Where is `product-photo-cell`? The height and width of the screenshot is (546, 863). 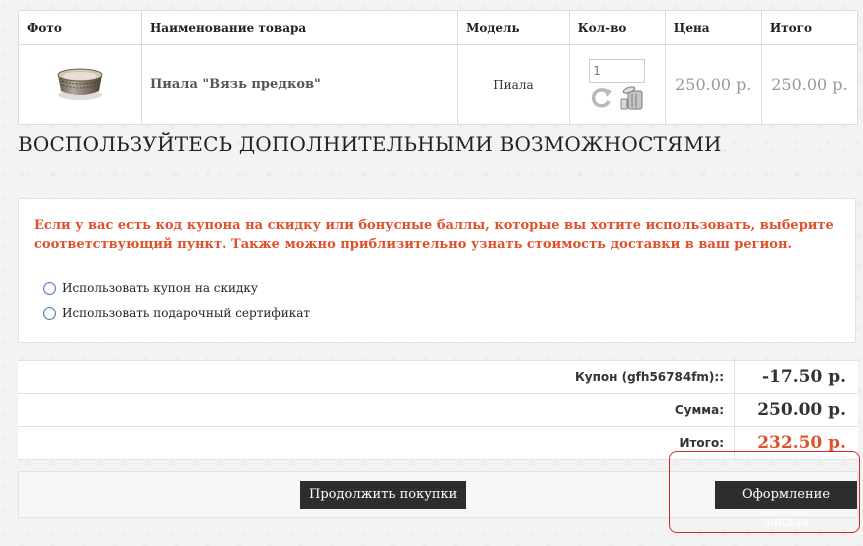 product-photo-cell is located at coordinates (80, 84).